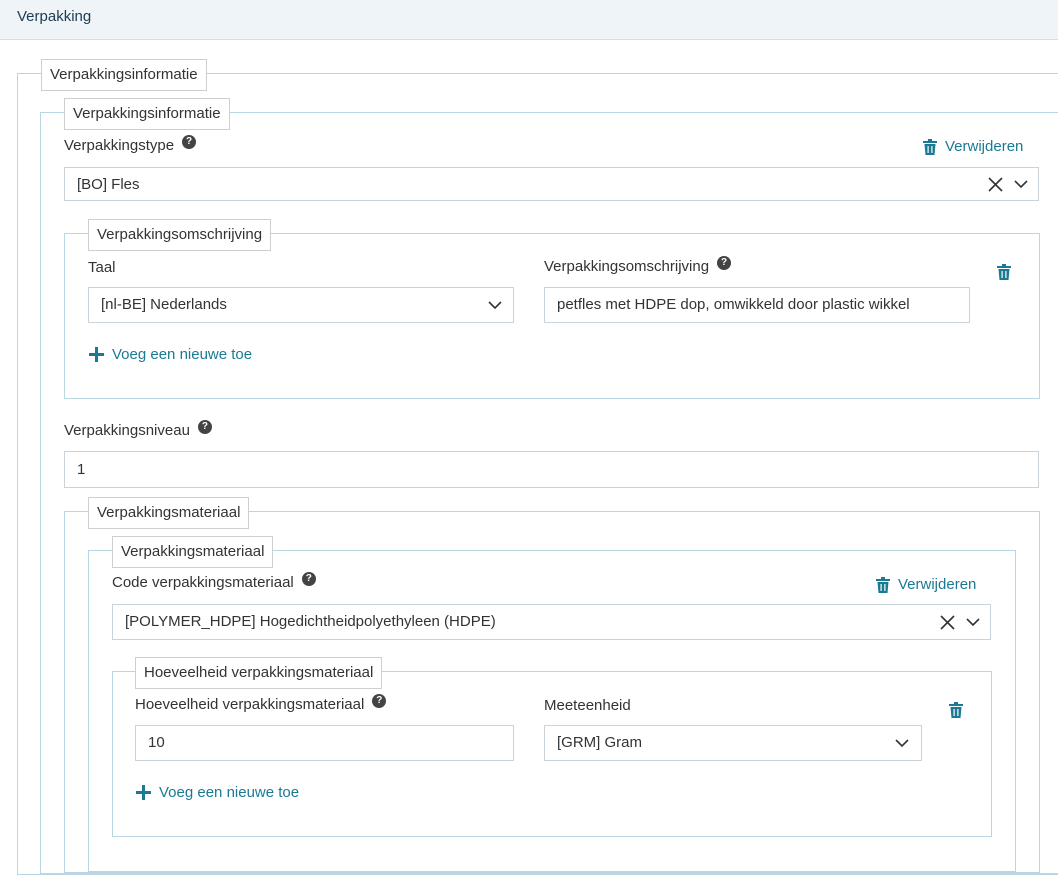 The width and height of the screenshot is (1058, 875). What do you see at coordinates (551, 469) in the screenshot?
I see `packaging-level-input: 1` at bounding box center [551, 469].